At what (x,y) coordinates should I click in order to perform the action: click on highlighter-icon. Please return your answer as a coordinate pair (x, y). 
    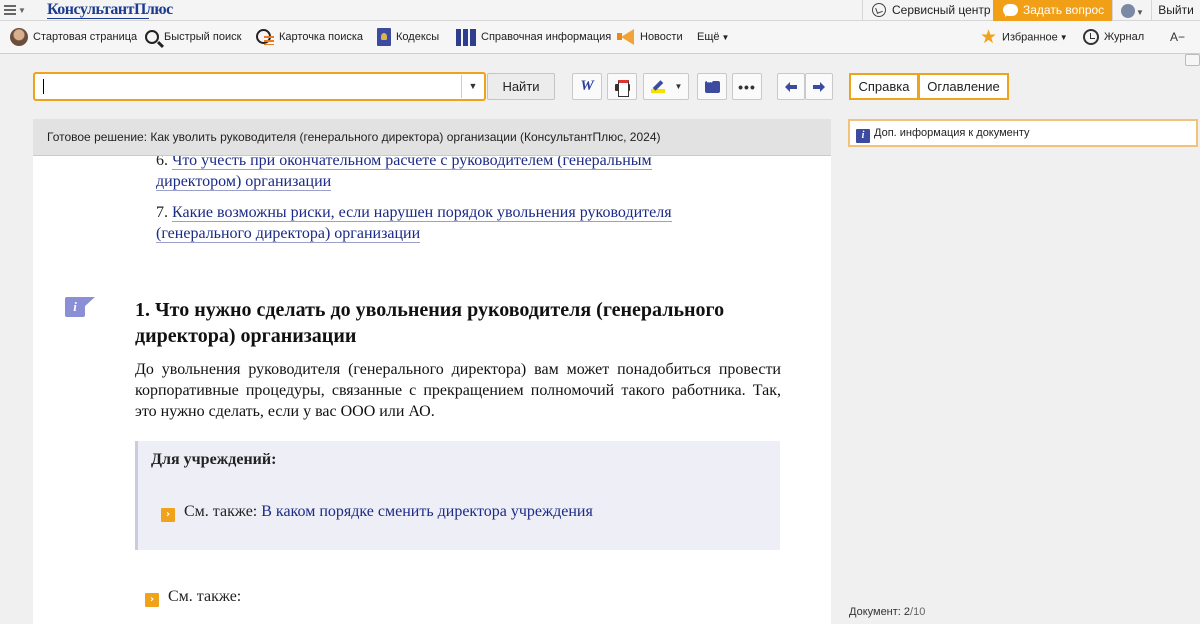
    Looking at the image, I should click on (658, 87).